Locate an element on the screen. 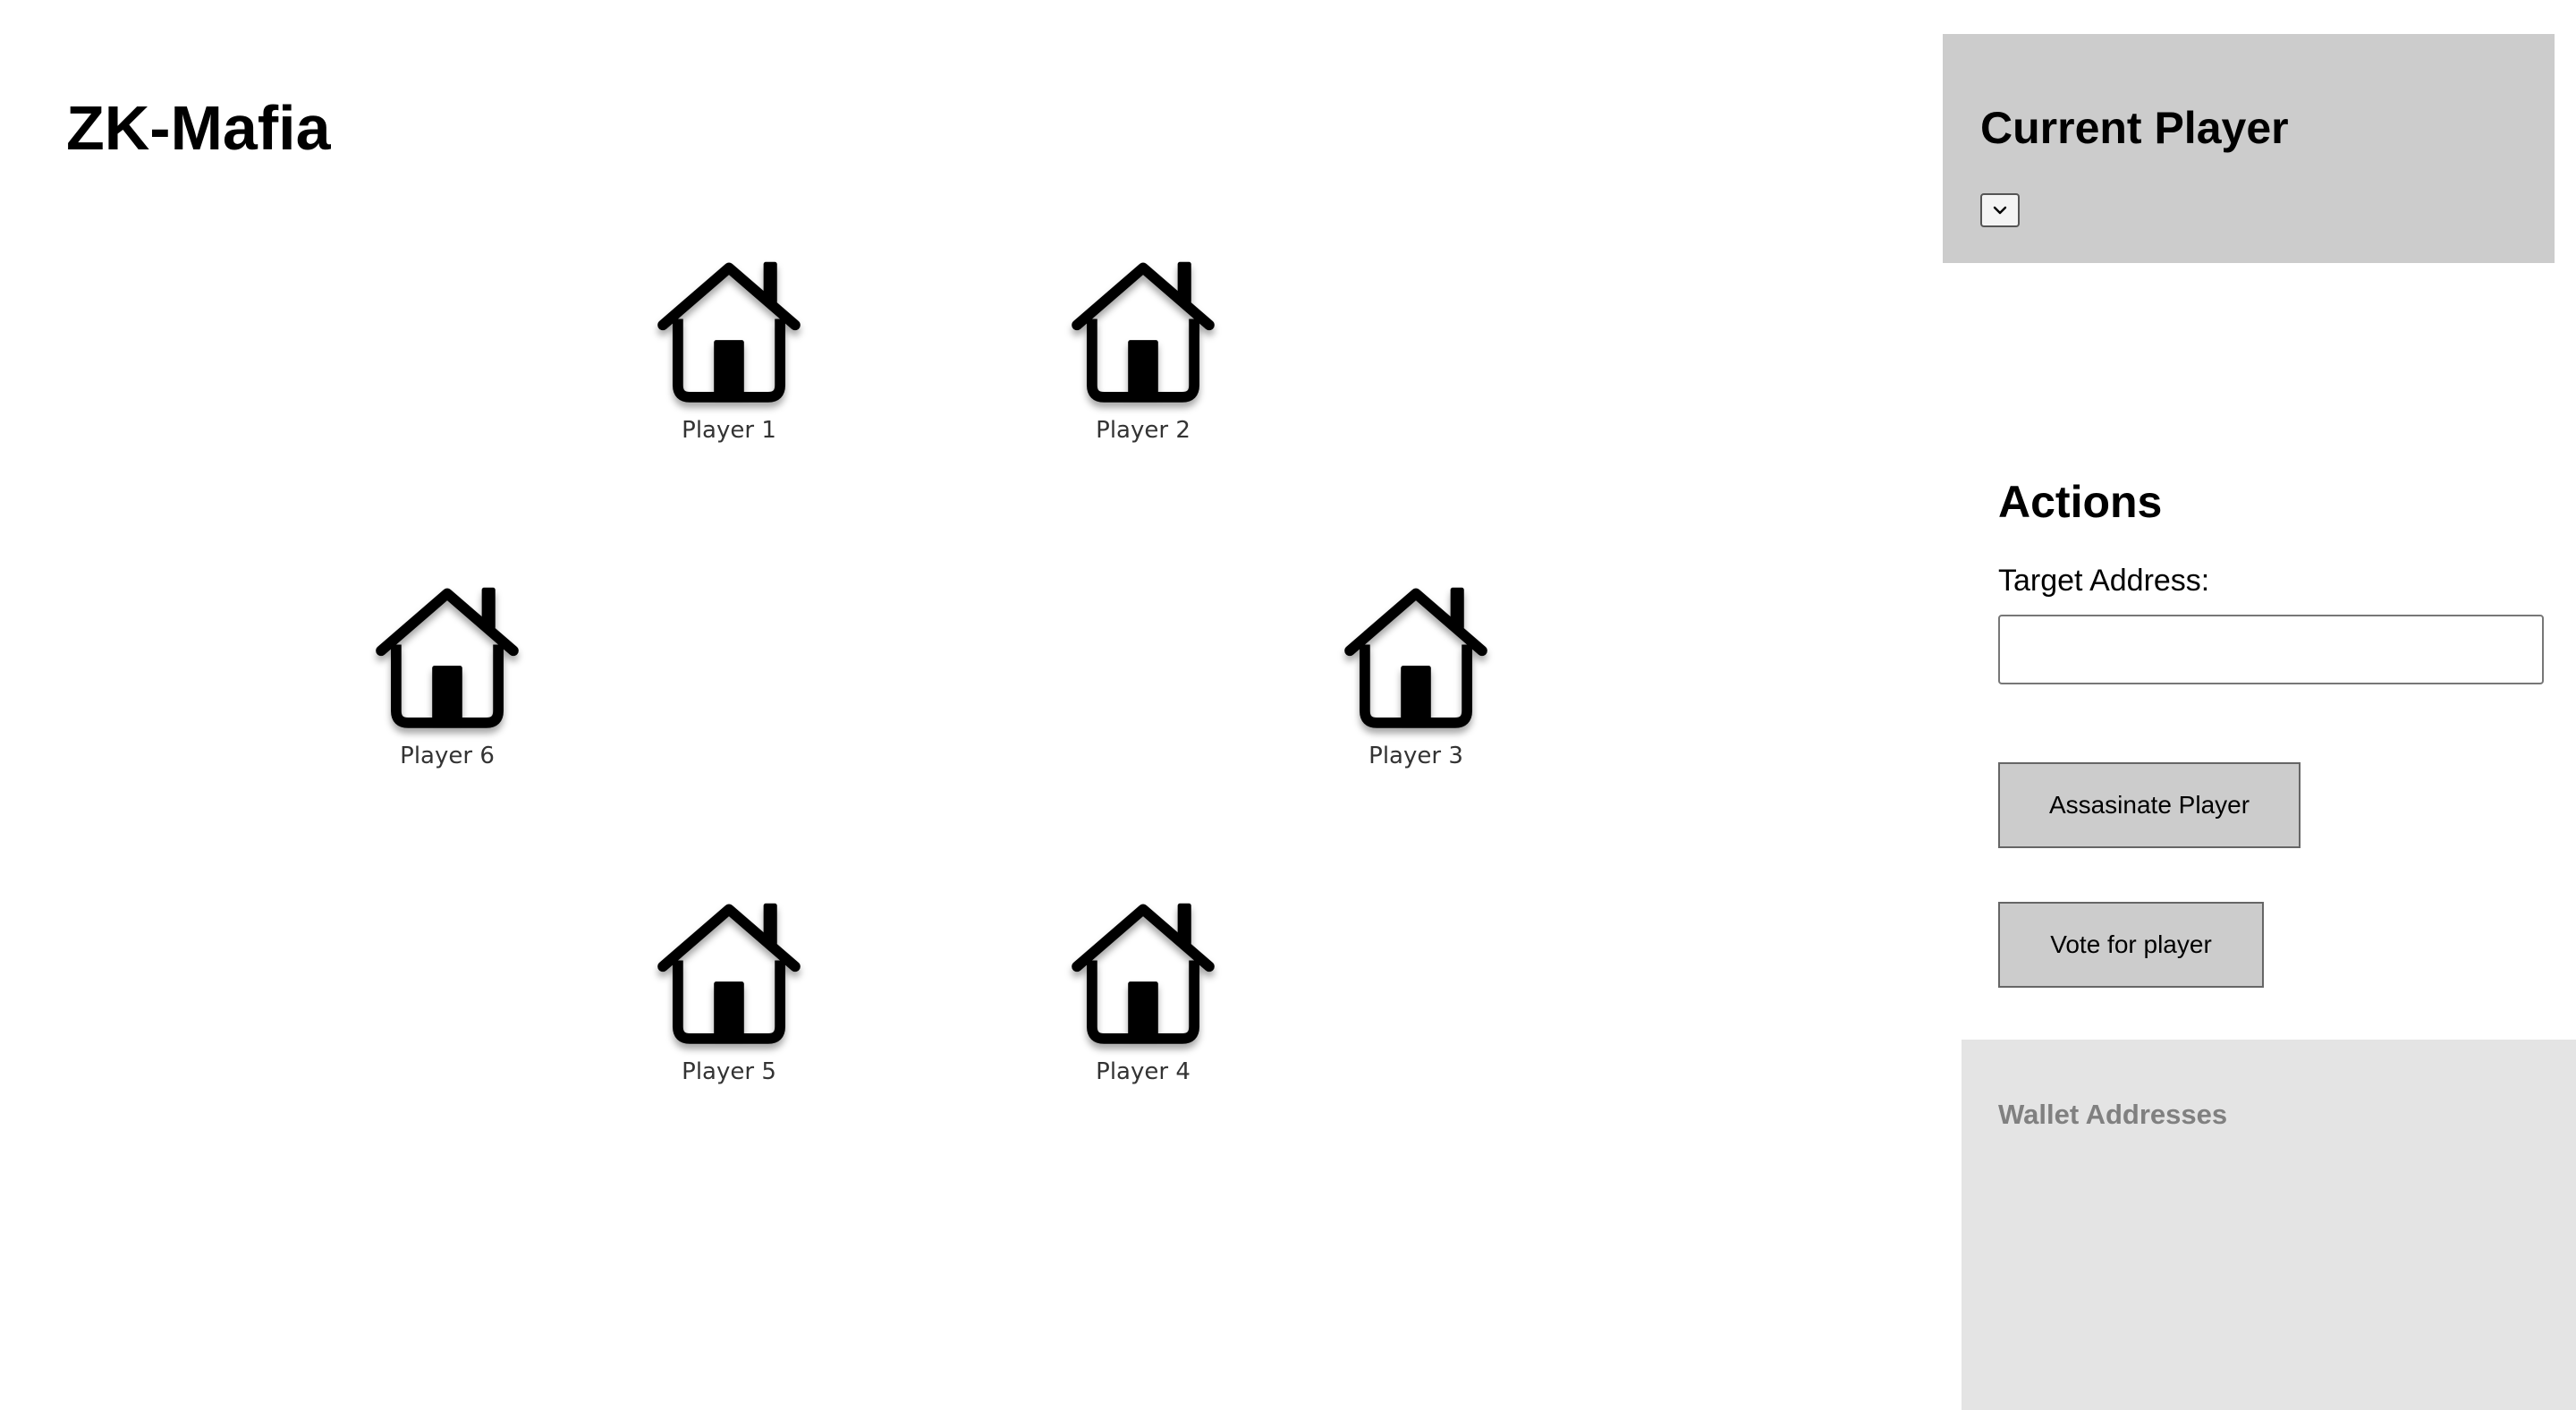 The height and width of the screenshot is (1410, 2576). house-label: Player 2 is located at coordinates (1143, 431).